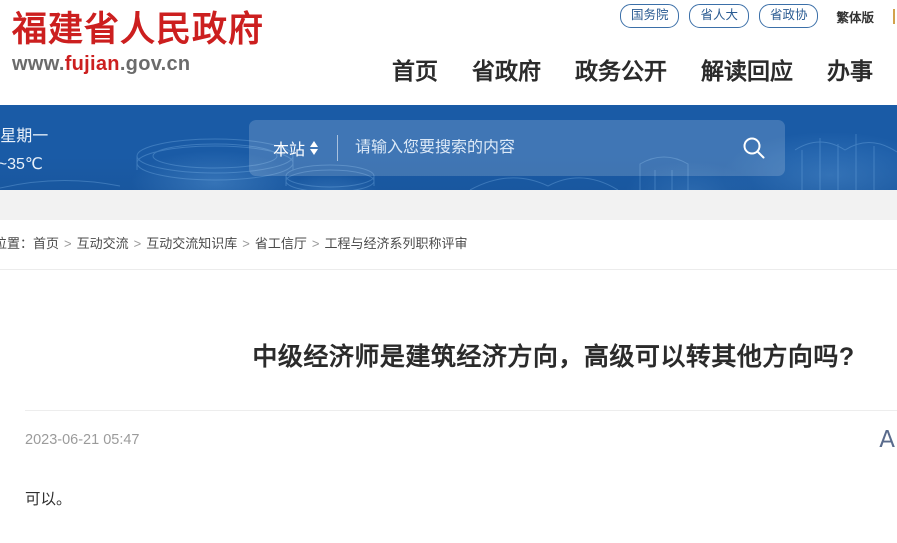 The height and width of the screenshot is (543, 897). I want to click on page-title: 中级经济师是建筑经济方向，高级可以转其他方向吗?, so click(553, 356).